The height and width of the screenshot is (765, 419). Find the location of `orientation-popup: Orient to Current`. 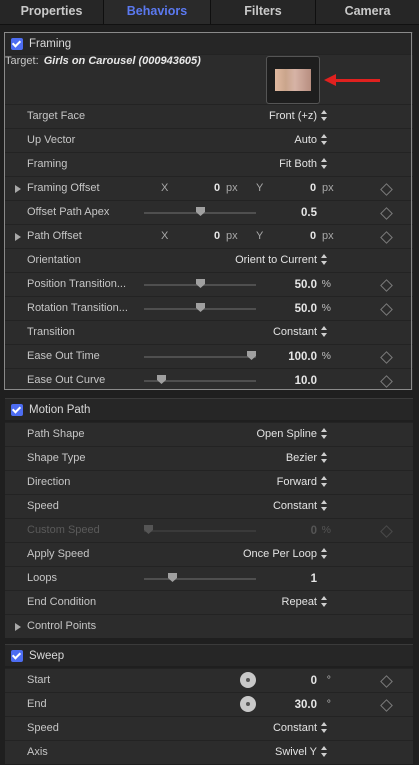

orientation-popup: Orient to Current is located at coordinates (276, 260).